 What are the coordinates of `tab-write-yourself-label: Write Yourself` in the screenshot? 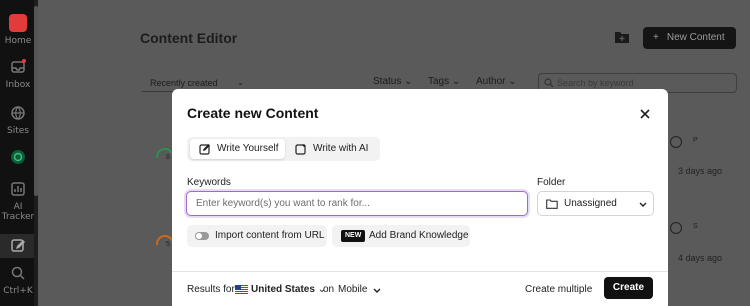 It's located at (248, 148).